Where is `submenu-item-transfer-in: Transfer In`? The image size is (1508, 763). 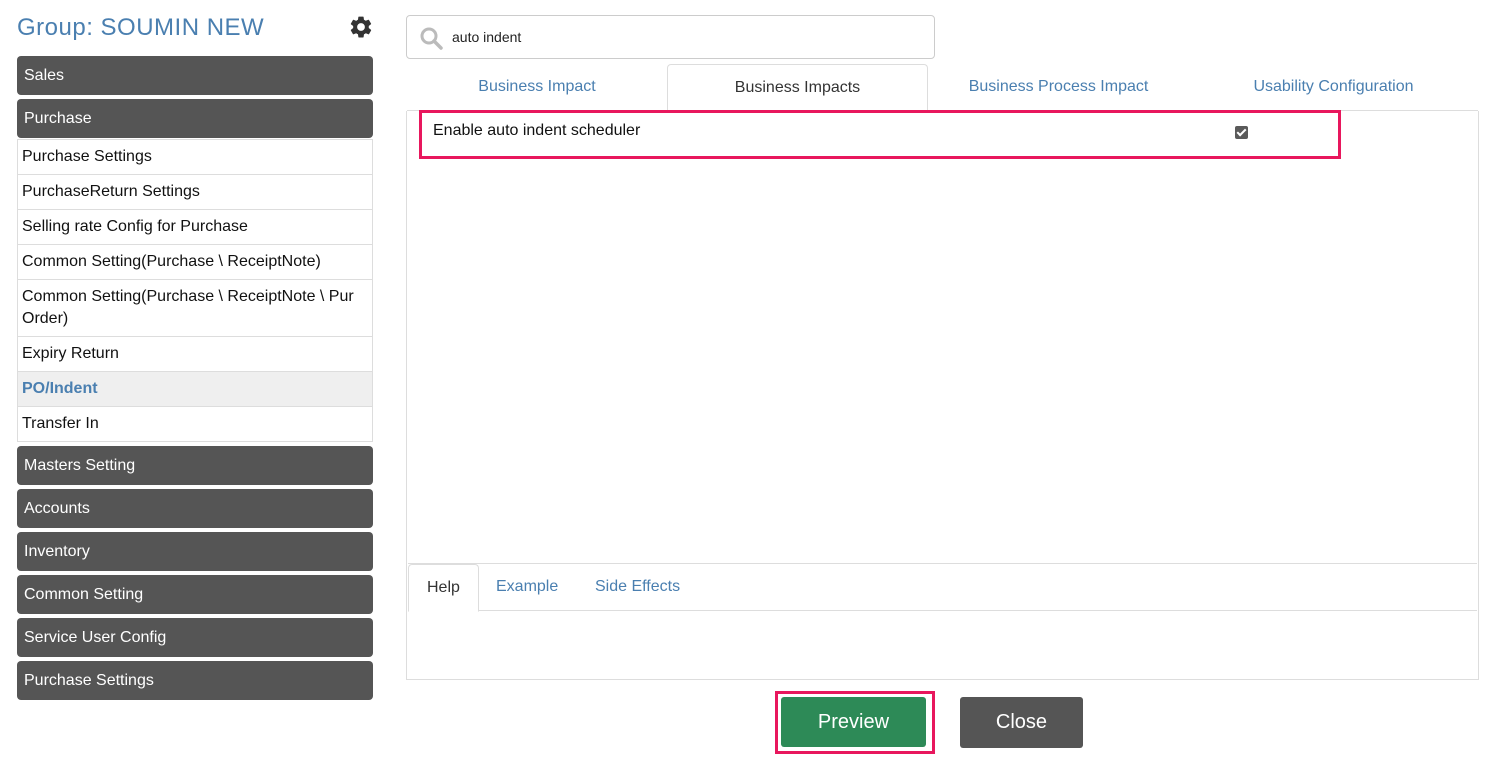 submenu-item-transfer-in: Transfer In is located at coordinates (195, 424).